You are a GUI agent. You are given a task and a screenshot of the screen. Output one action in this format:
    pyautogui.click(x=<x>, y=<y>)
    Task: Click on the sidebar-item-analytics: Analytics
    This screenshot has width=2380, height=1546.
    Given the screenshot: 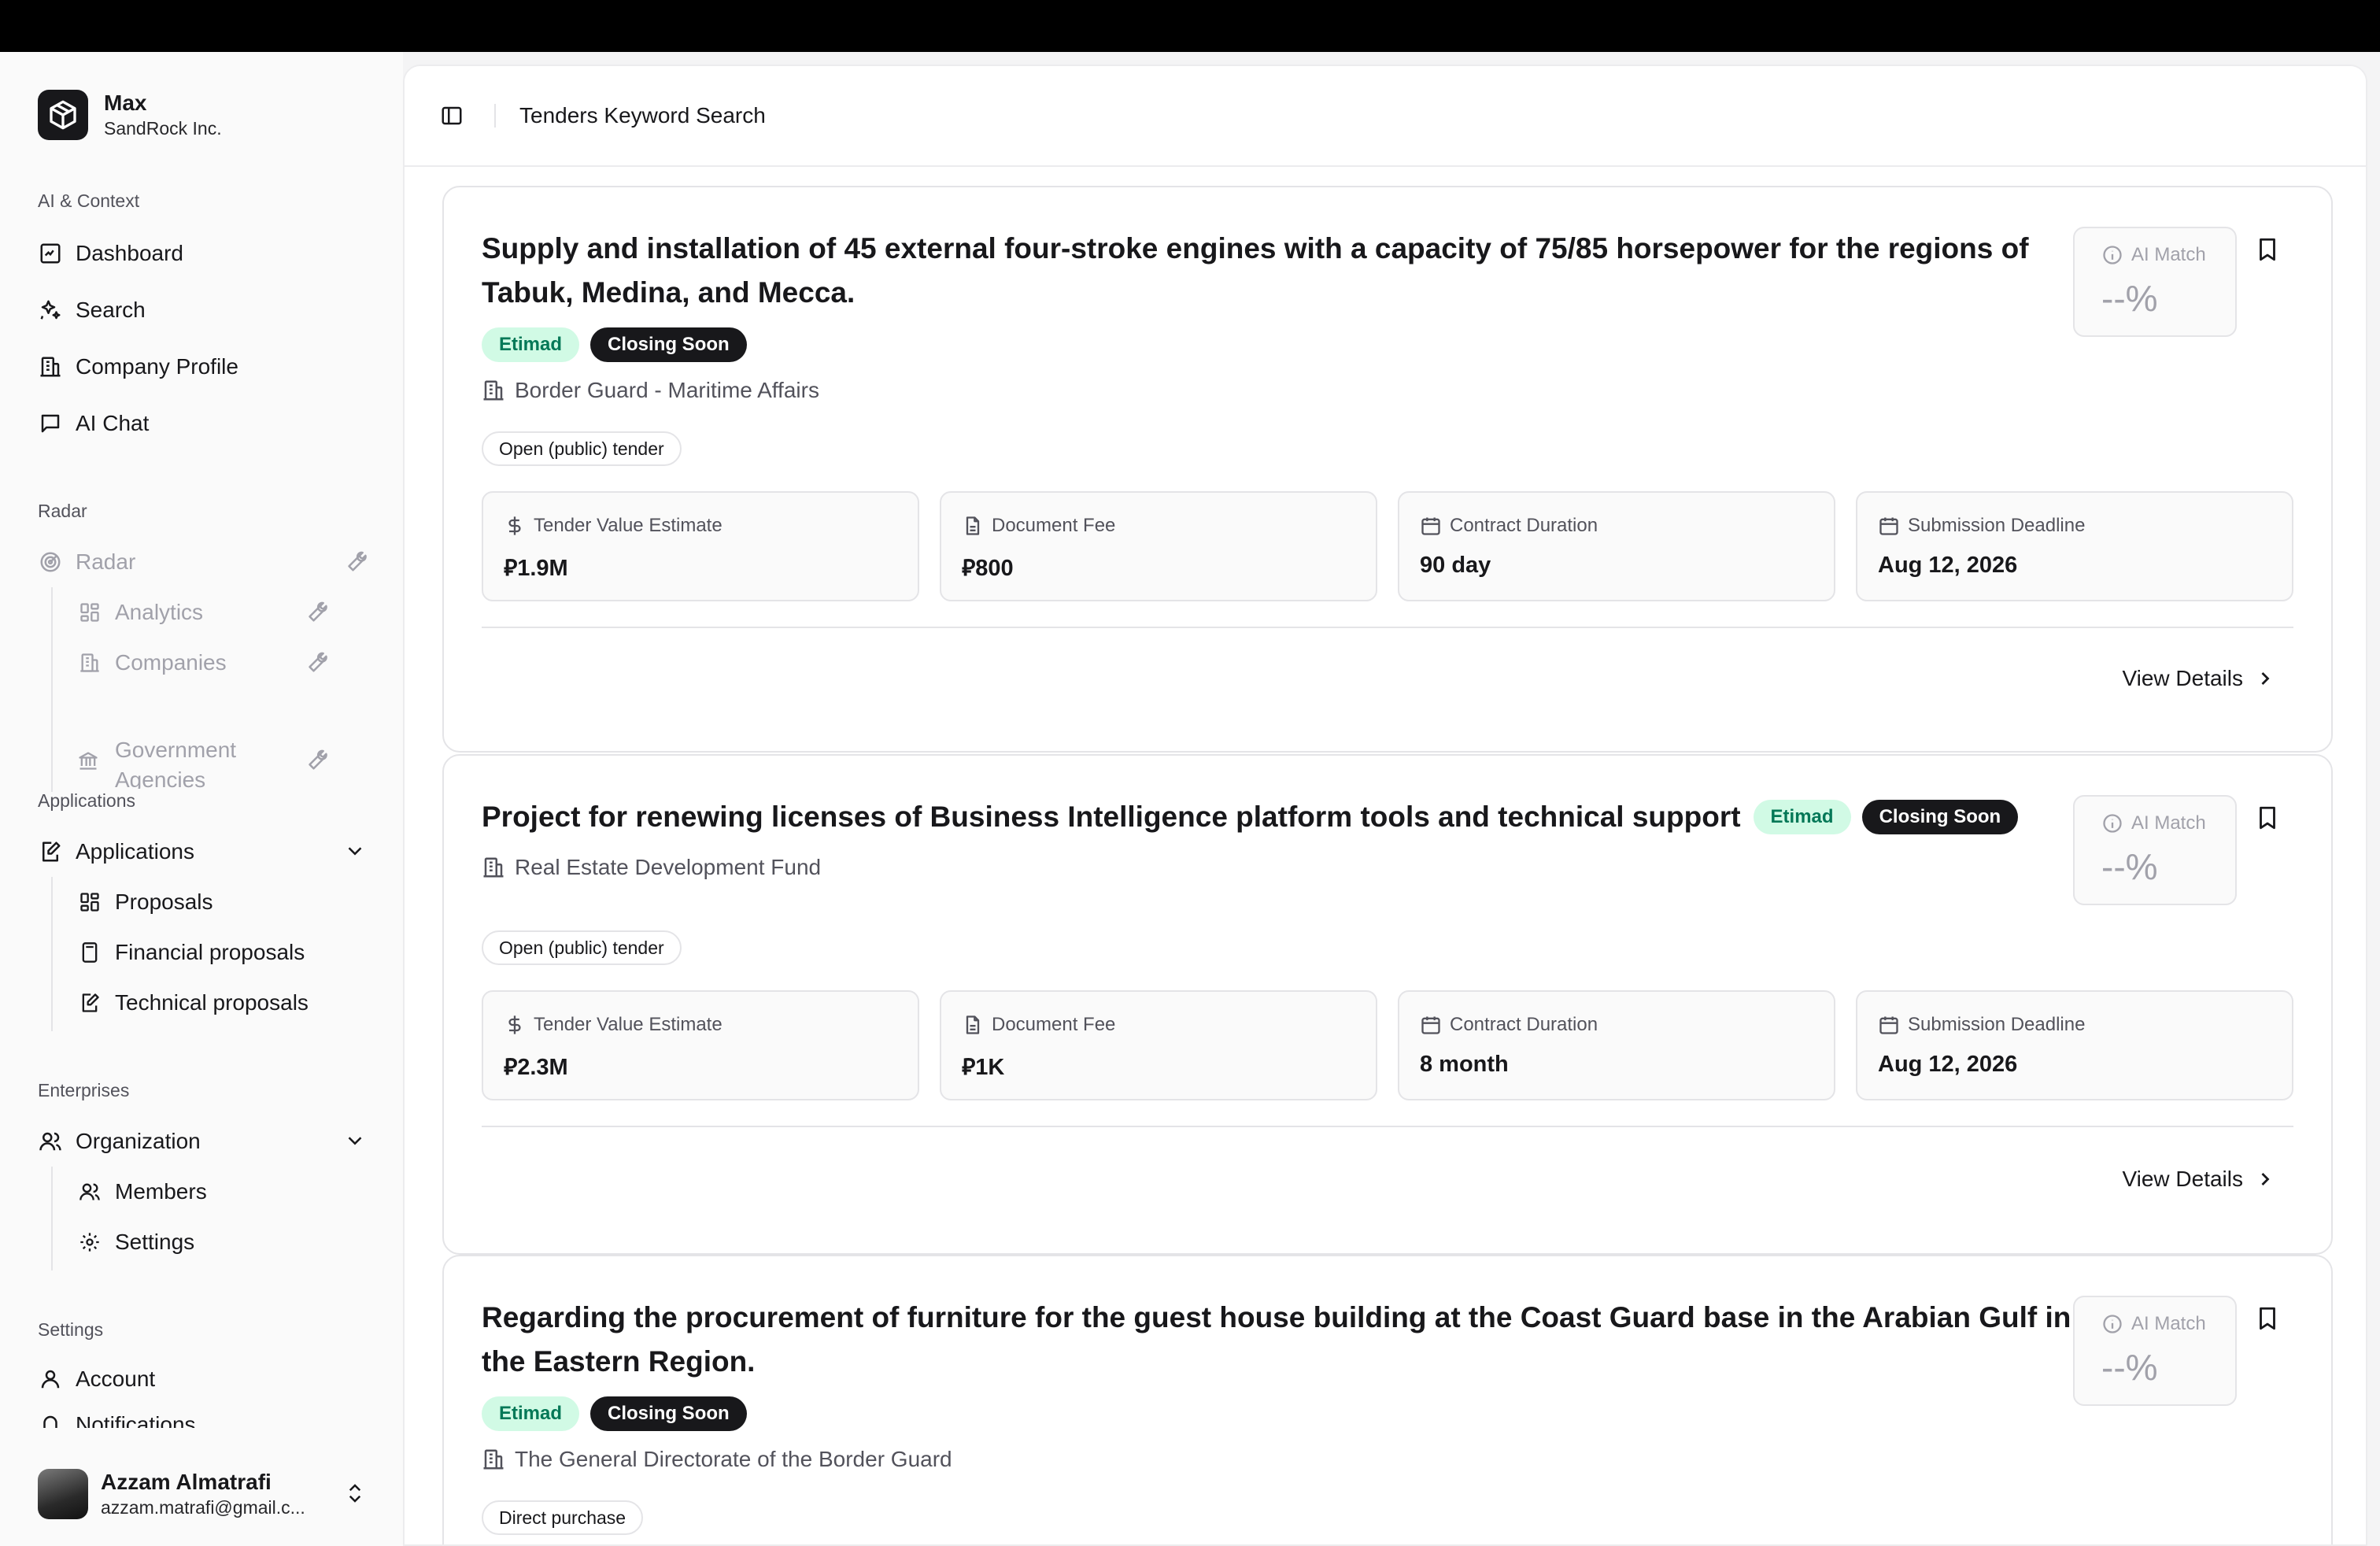 What is the action you would take?
    pyautogui.click(x=222, y=612)
    